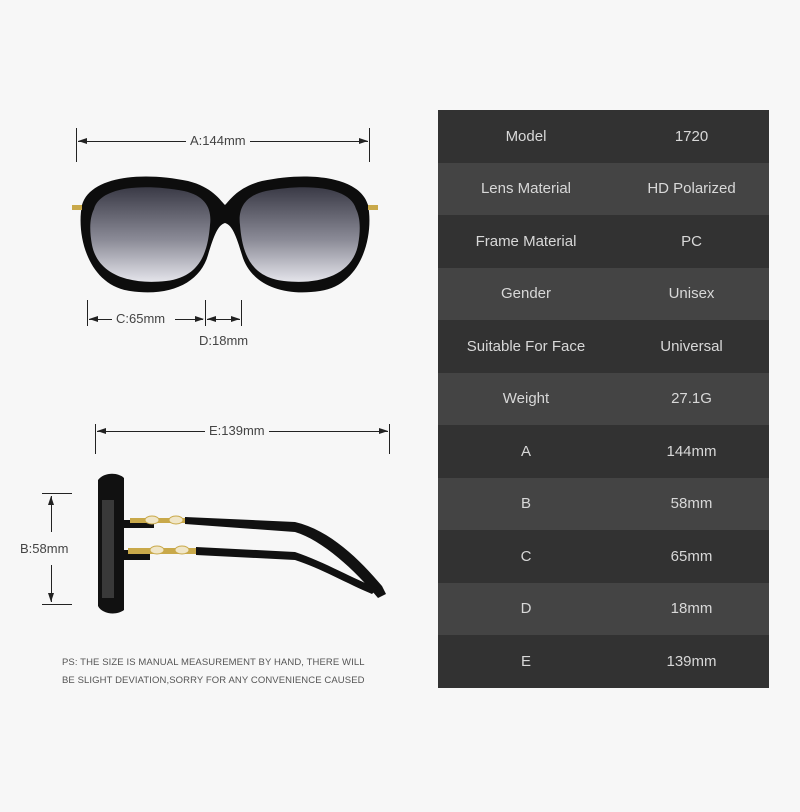 The height and width of the screenshot is (812, 800). I want to click on spec-key: Model, so click(526, 136).